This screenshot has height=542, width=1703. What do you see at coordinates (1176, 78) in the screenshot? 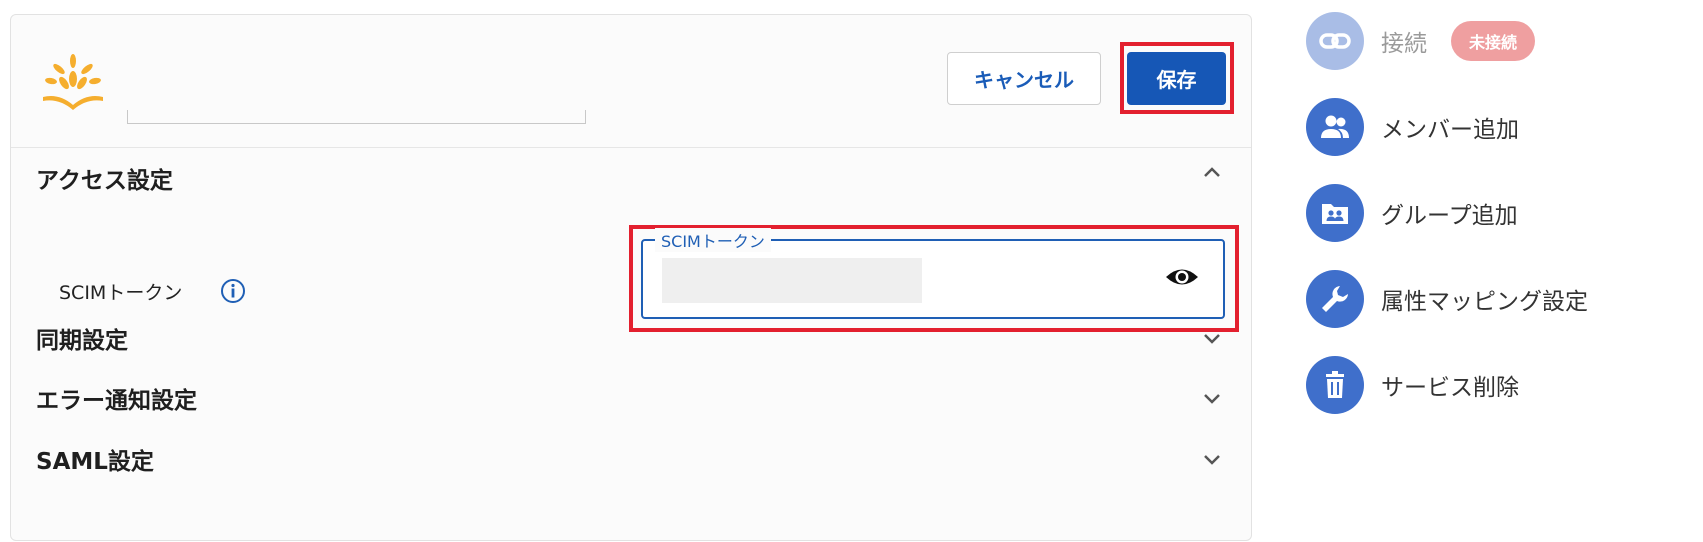
I see `save-button: 保存` at bounding box center [1176, 78].